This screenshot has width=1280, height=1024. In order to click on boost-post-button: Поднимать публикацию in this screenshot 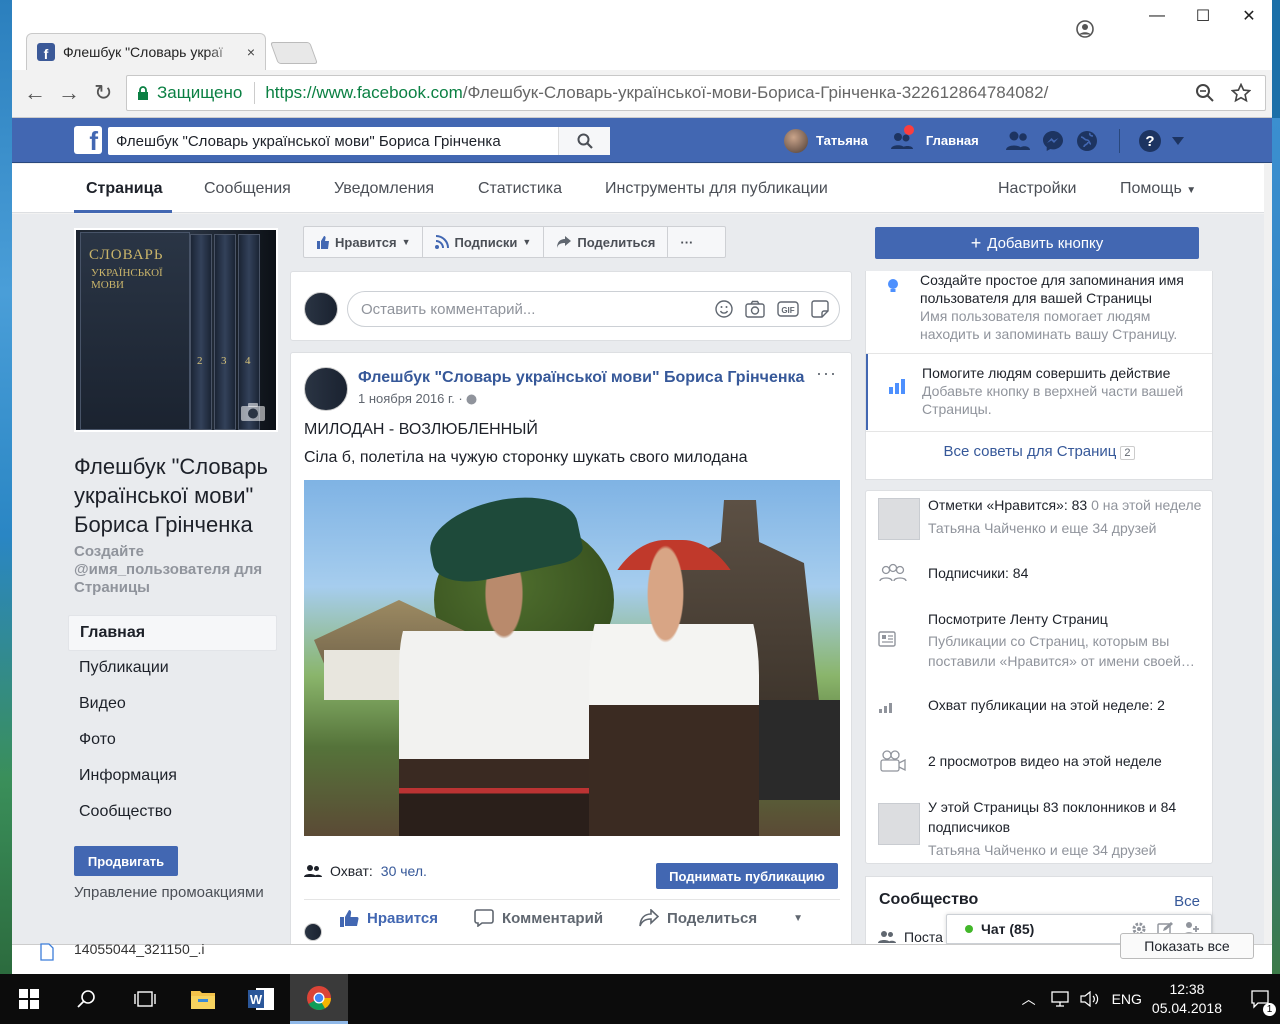, I will do `click(747, 876)`.